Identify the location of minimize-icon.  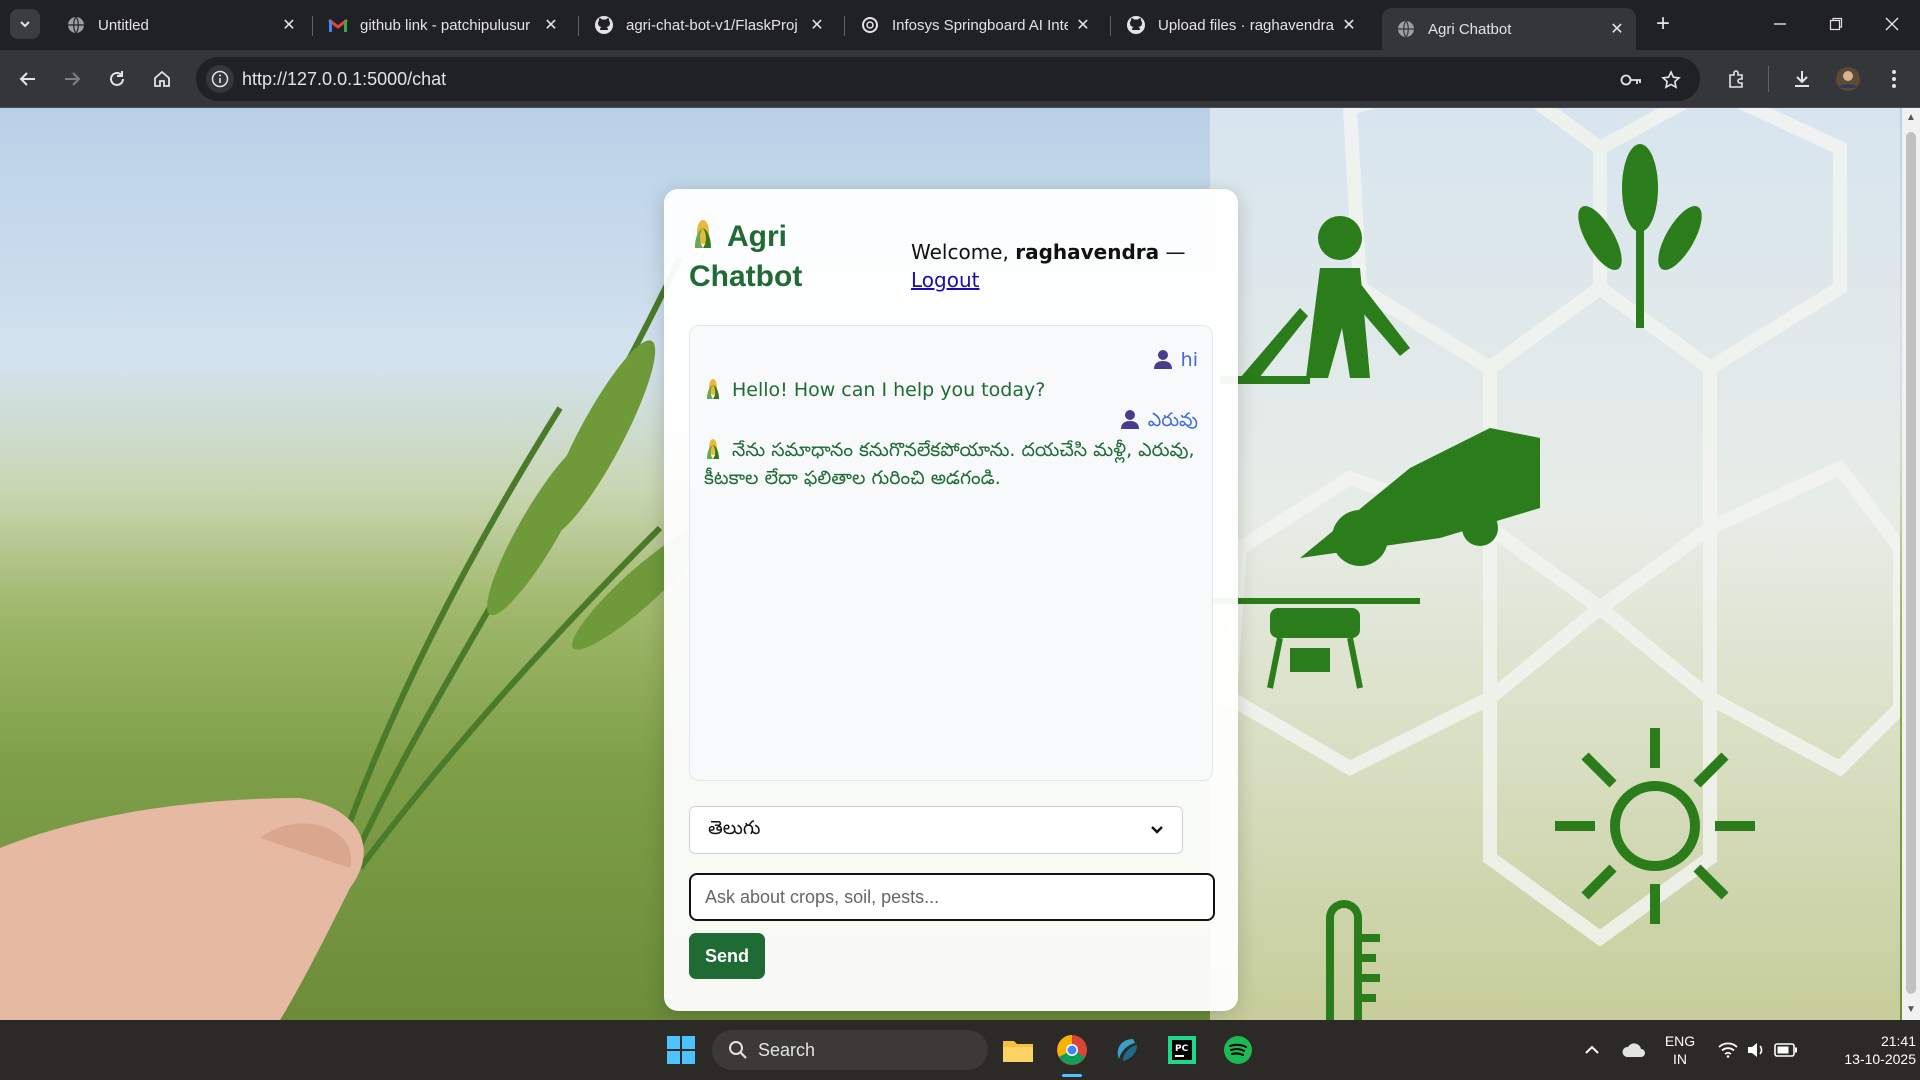
(1780, 24).